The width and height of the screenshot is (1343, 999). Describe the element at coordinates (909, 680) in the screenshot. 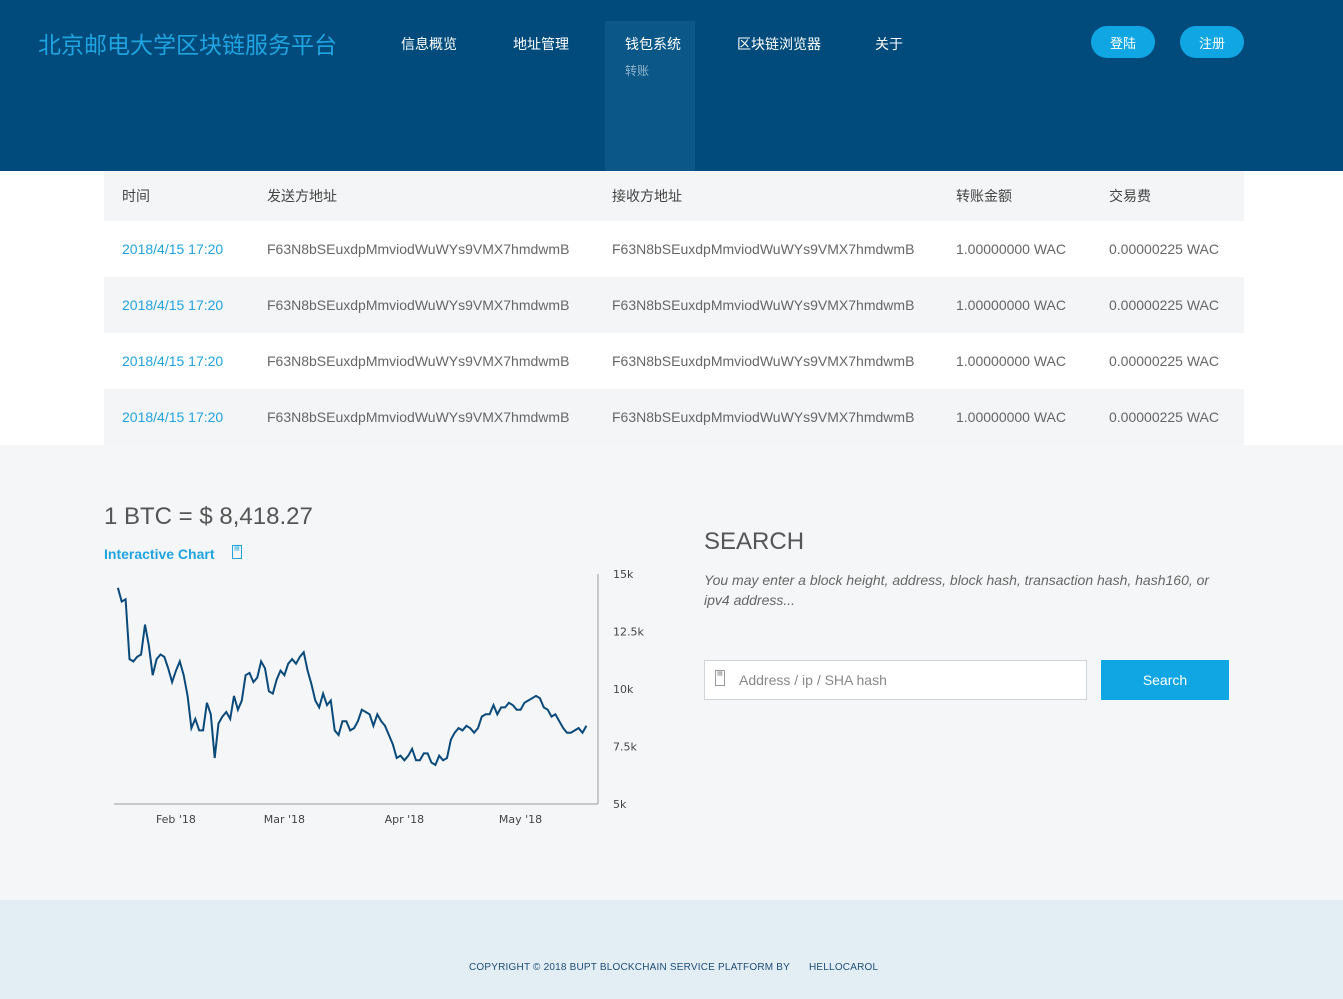

I see `search-input` at that location.